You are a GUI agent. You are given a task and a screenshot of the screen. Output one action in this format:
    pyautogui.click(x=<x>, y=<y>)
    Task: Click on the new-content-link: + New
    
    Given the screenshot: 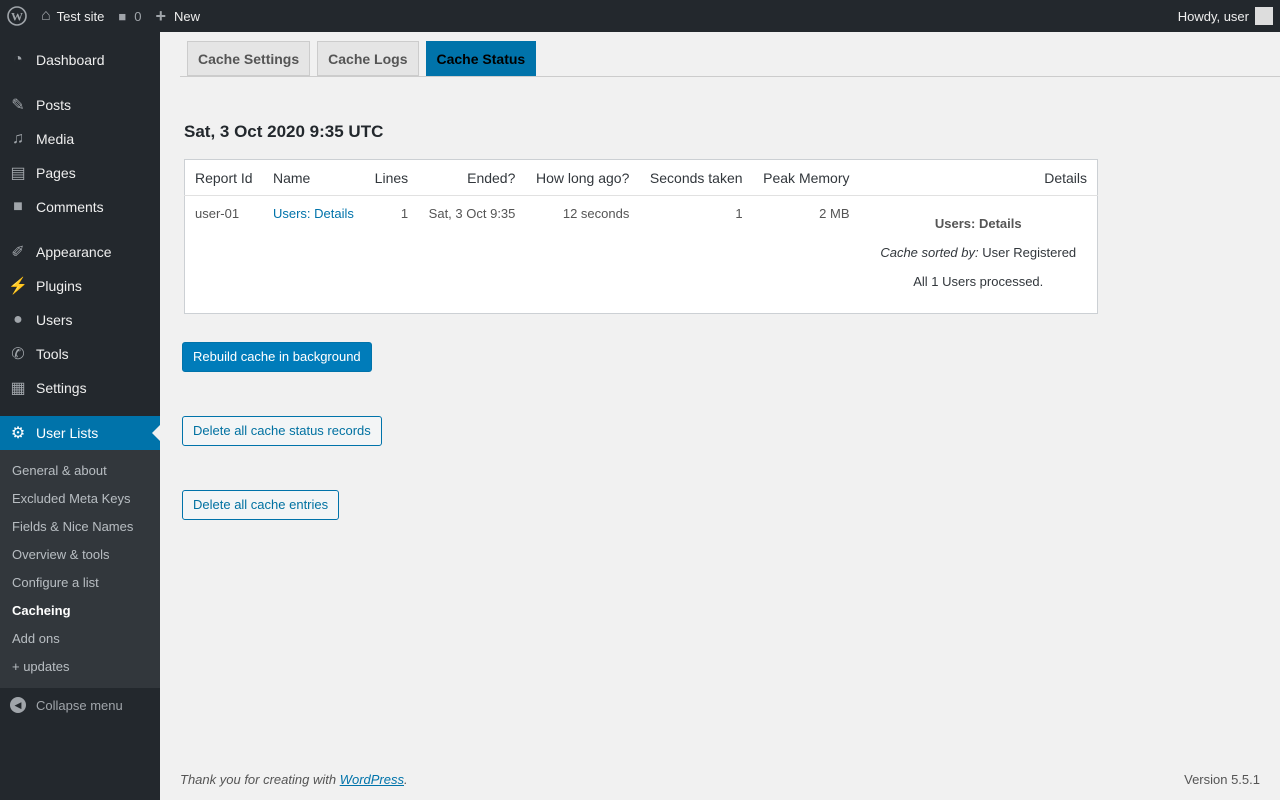 What is the action you would take?
    pyautogui.click(x=177, y=16)
    